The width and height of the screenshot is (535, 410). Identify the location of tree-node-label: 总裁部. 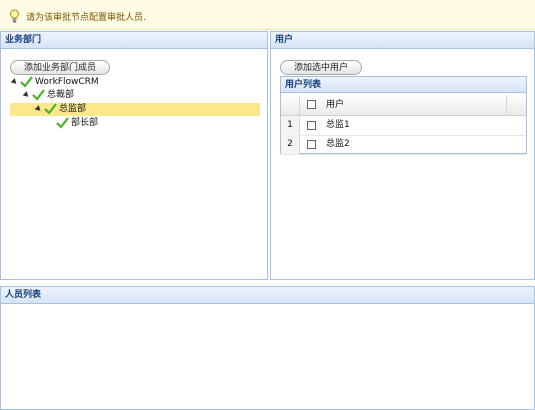
(61, 95).